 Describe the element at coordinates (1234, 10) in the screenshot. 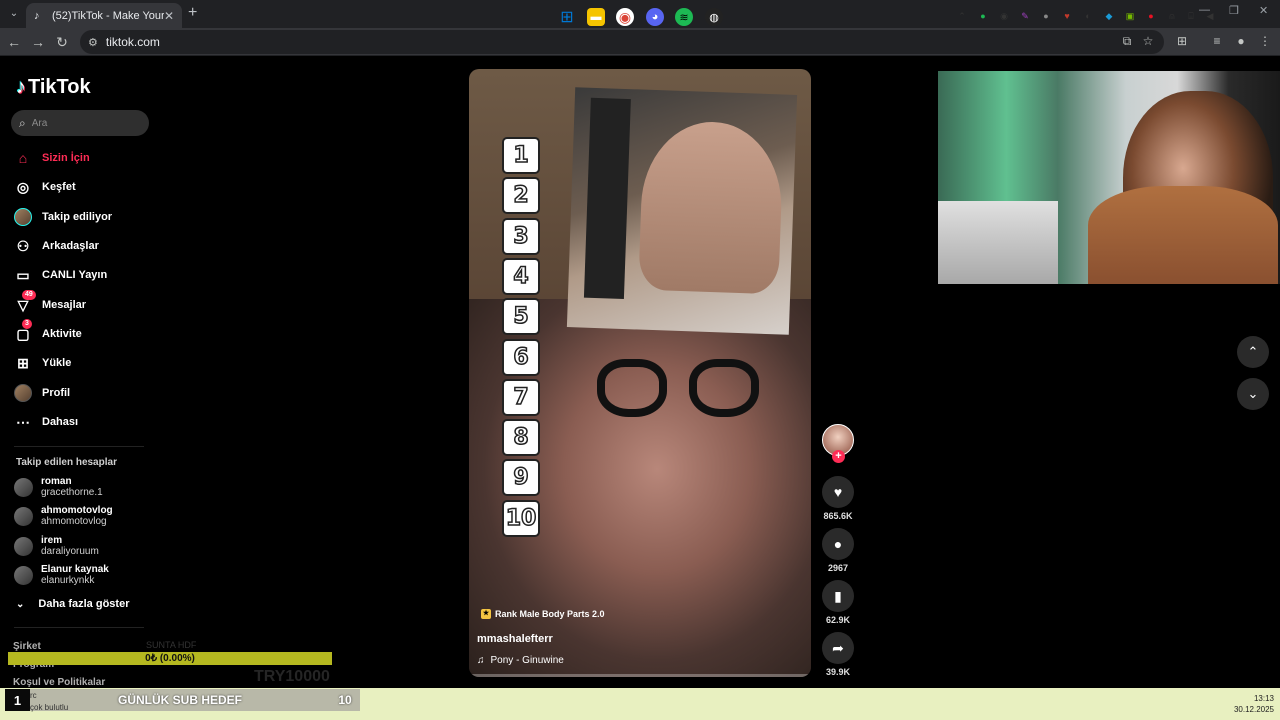

I see `restore-icon: ❐` at that location.